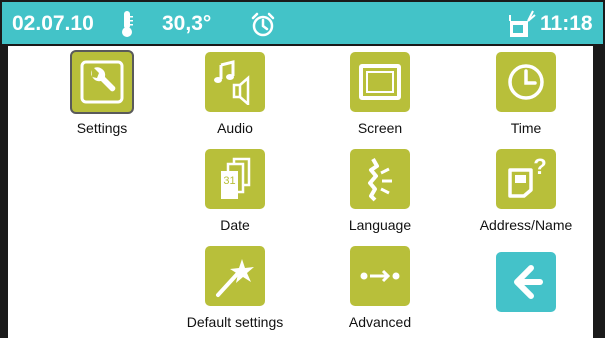 The height and width of the screenshot is (338, 605). I want to click on calendar-pages-icon: 31, so click(236, 178).